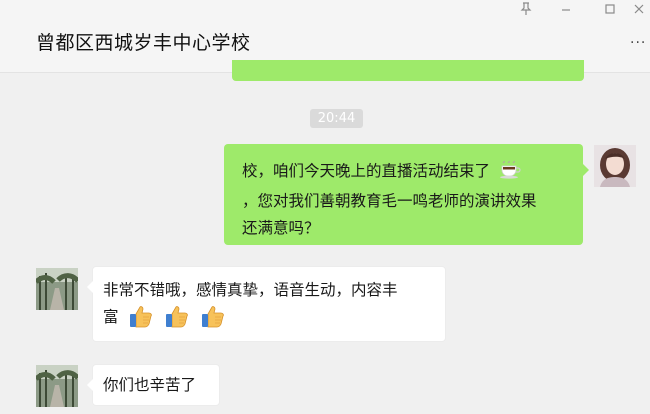  I want to click on coffee-icon, so click(510, 173).